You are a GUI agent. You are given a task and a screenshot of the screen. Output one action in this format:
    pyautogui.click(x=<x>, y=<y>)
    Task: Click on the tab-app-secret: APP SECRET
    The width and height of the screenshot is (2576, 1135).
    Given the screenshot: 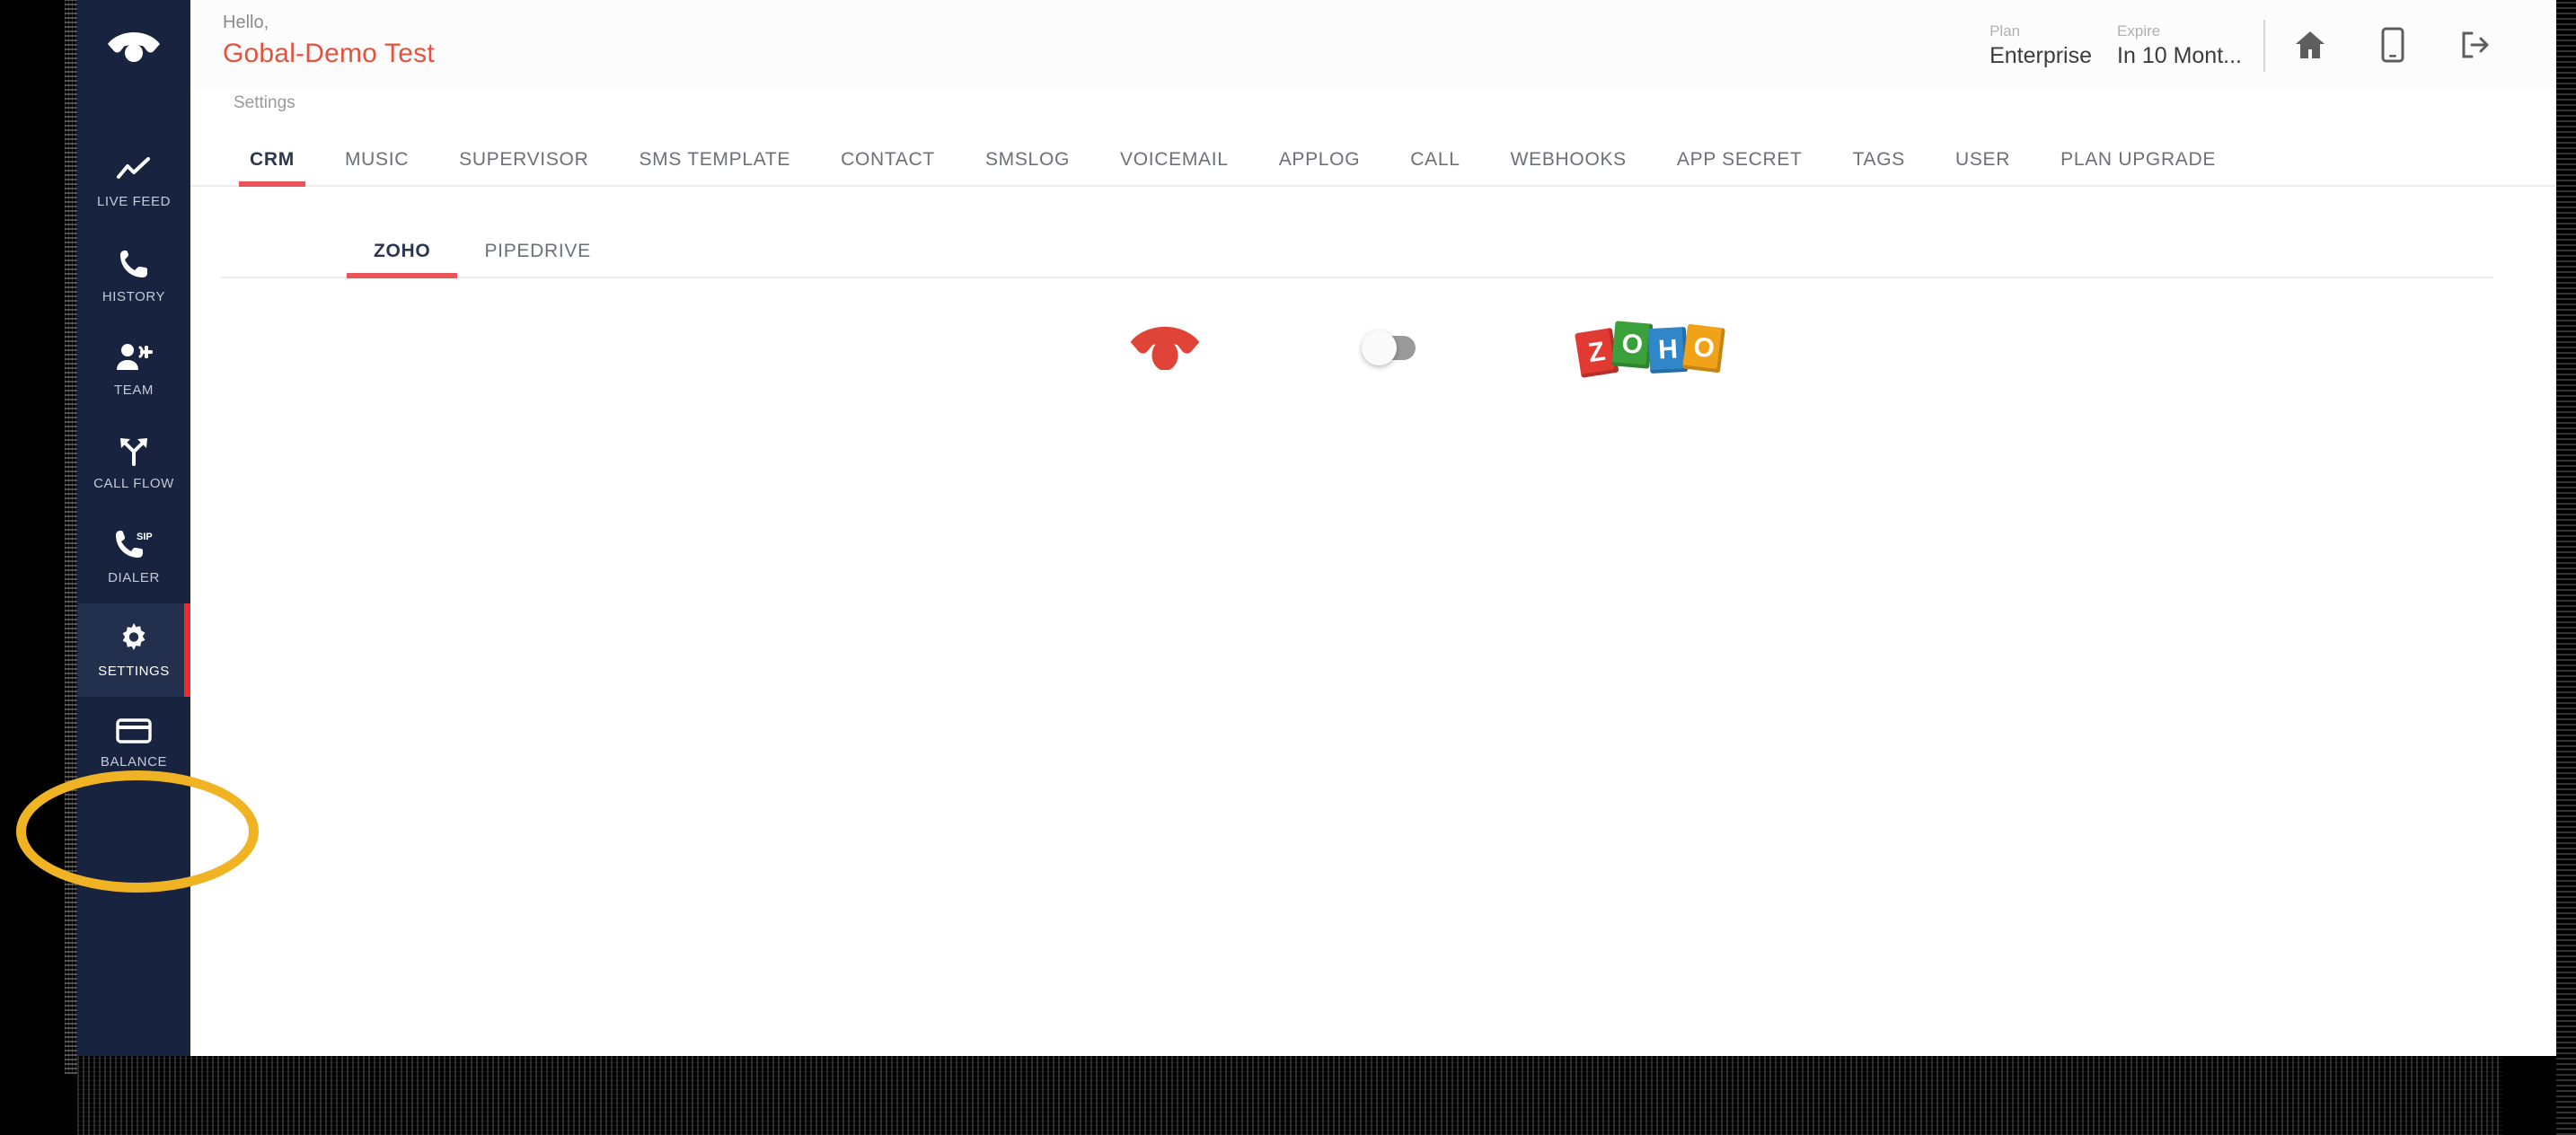 What is the action you would take?
    pyautogui.click(x=1740, y=167)
    